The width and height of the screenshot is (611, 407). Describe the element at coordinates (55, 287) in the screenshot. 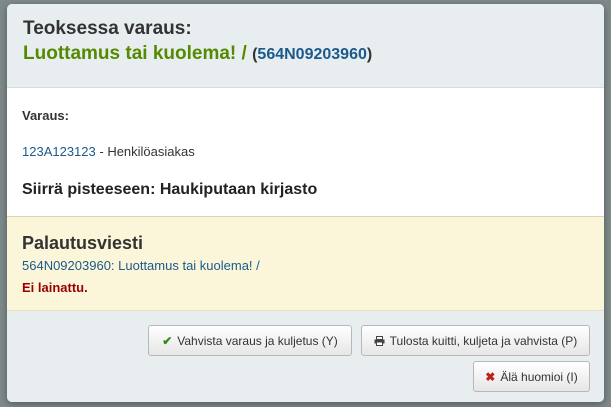

I see `not-checked-out-warning: Ei lainattu.` at that location.